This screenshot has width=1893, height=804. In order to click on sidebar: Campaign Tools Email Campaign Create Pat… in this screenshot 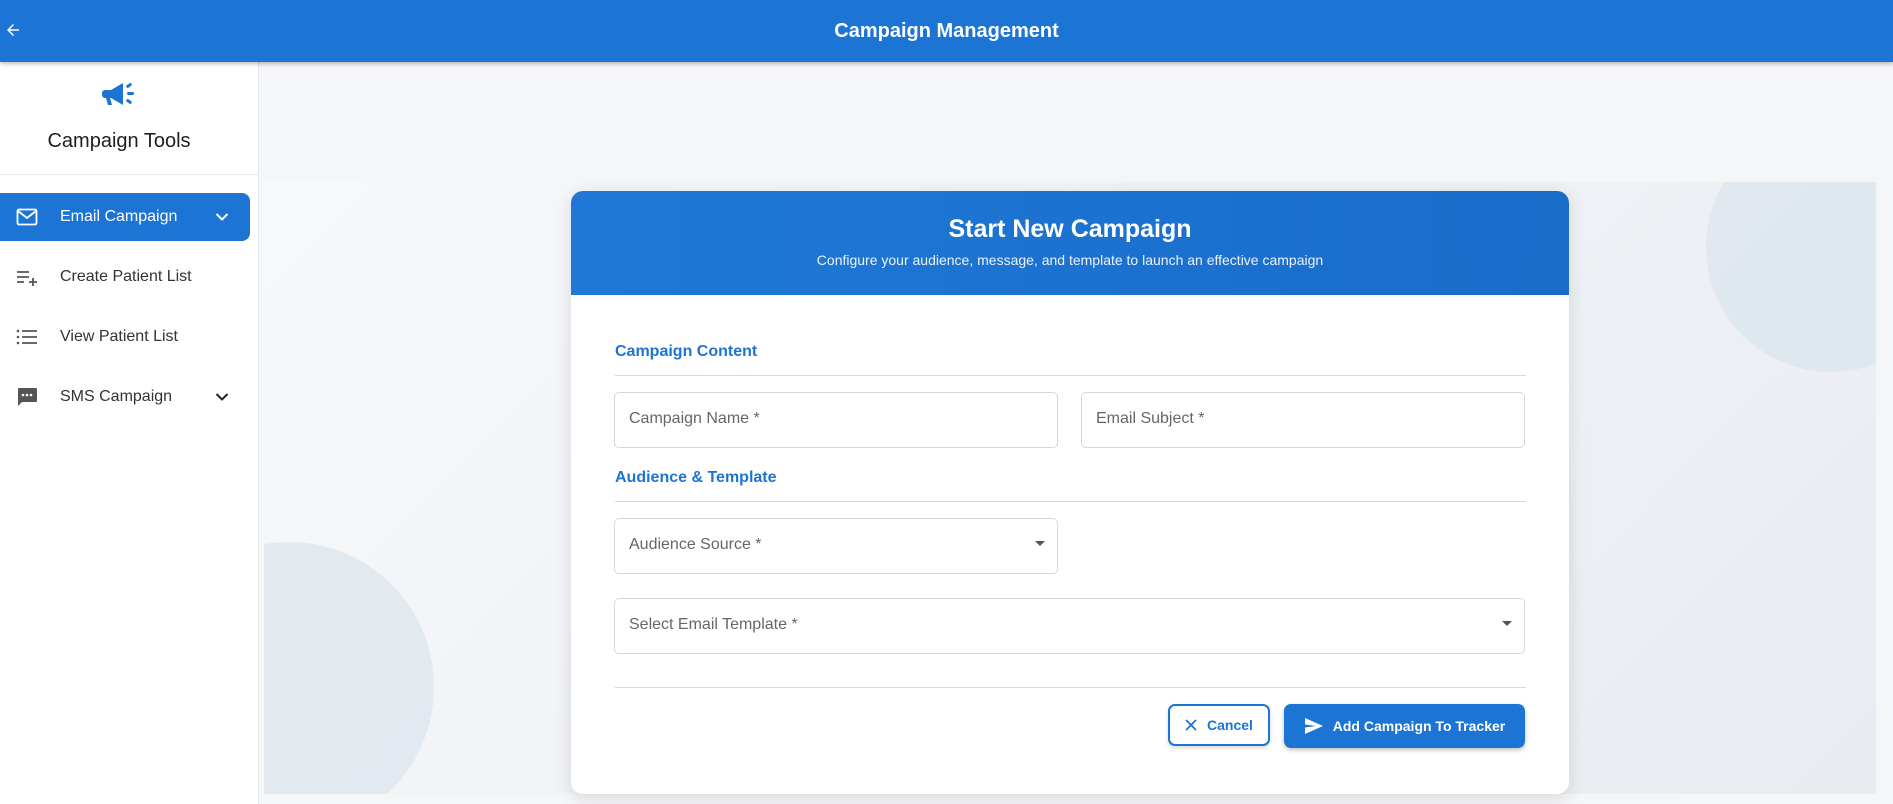, I will do `click(129, 433)`.